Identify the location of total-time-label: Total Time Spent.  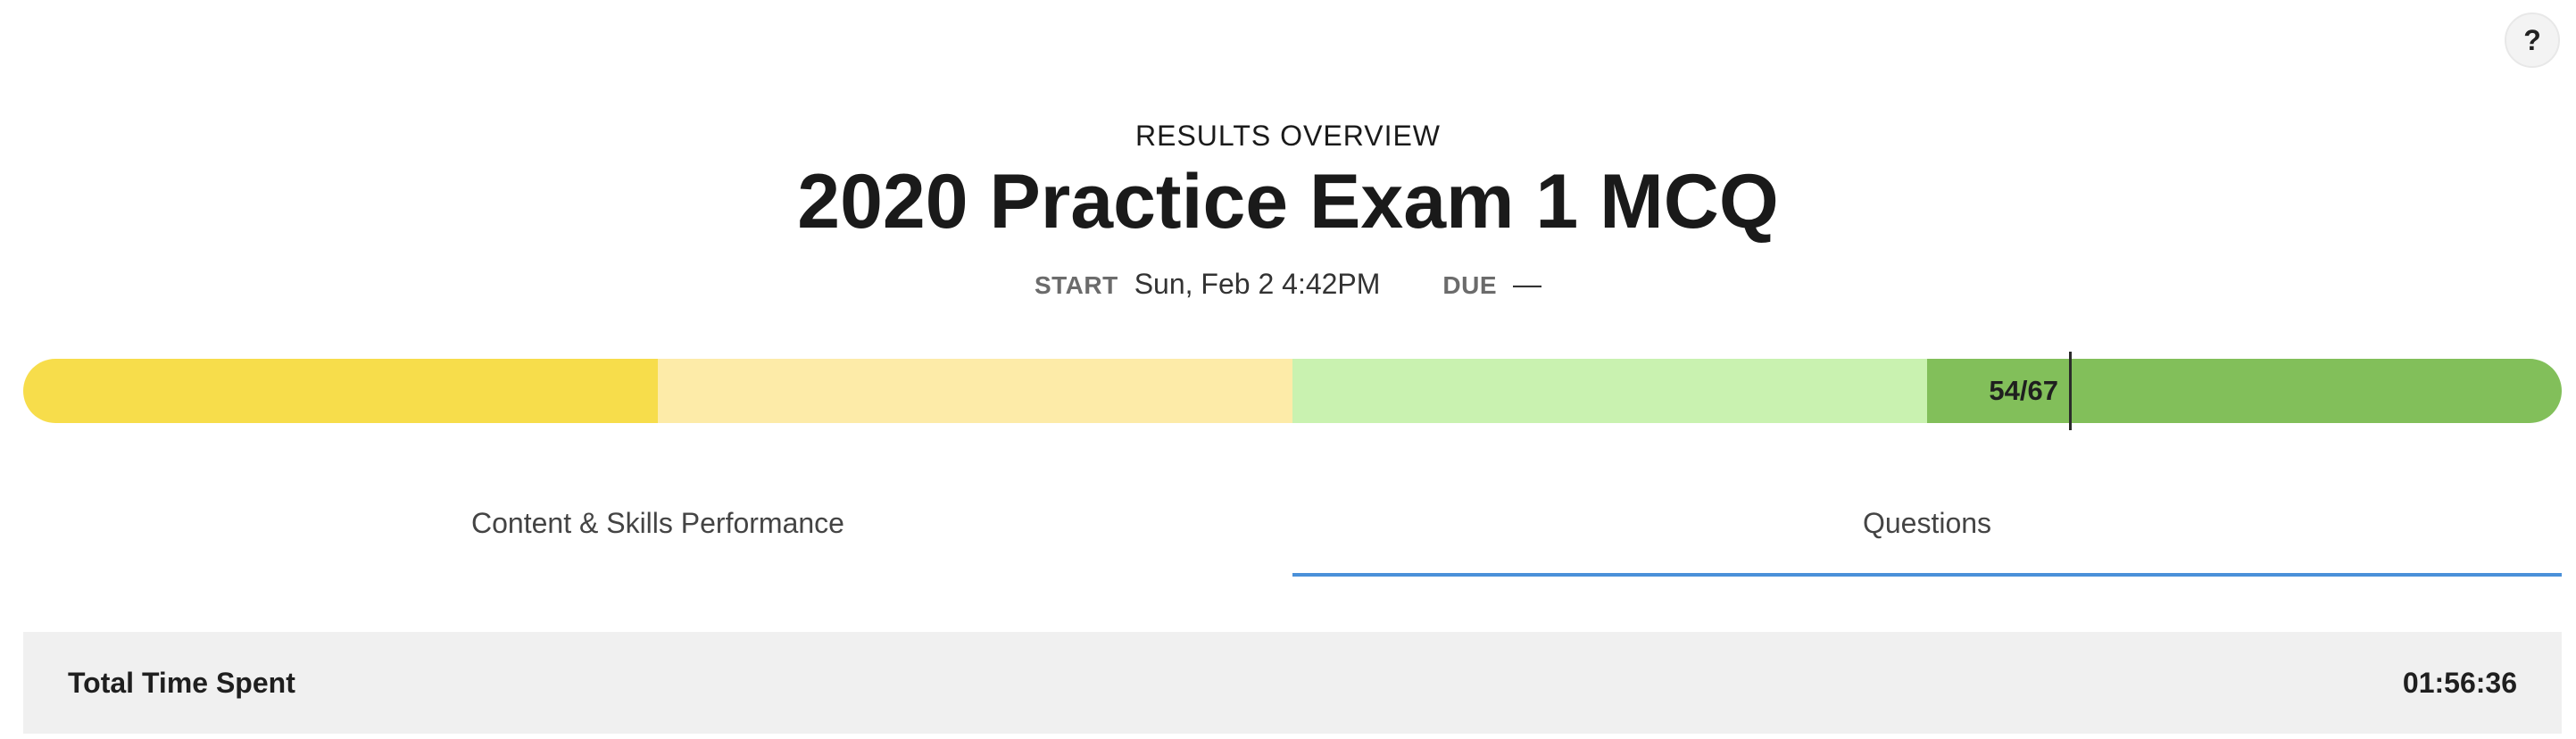
(181, 683).